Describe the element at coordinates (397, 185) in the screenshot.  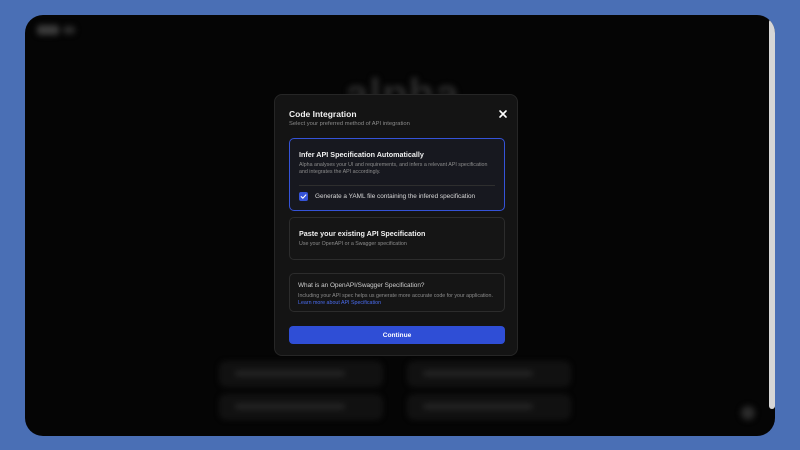
I see `divider` at that location.